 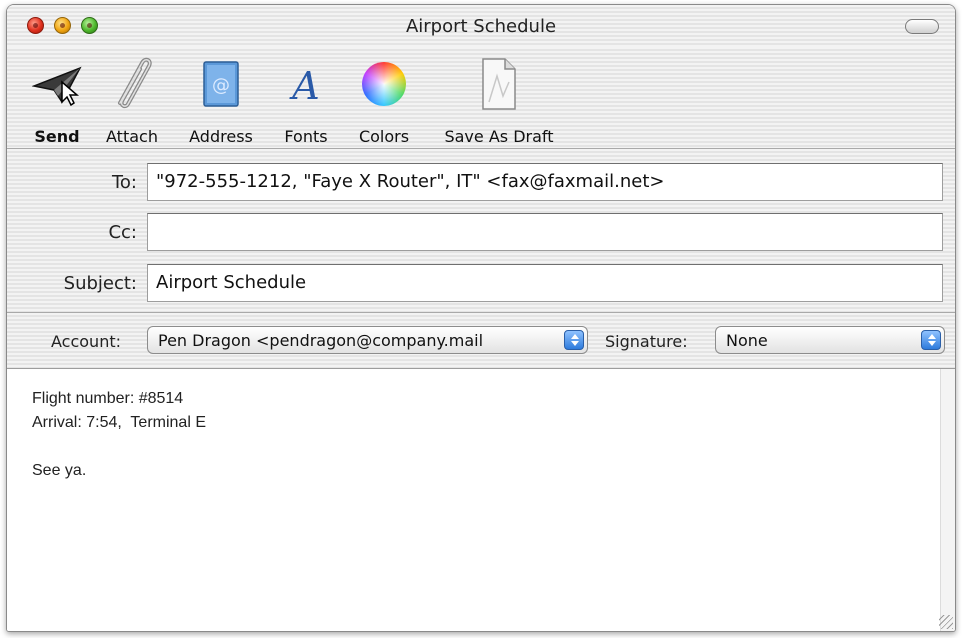 I want to click on address-button: @ Address, so click(x=221, y=100).